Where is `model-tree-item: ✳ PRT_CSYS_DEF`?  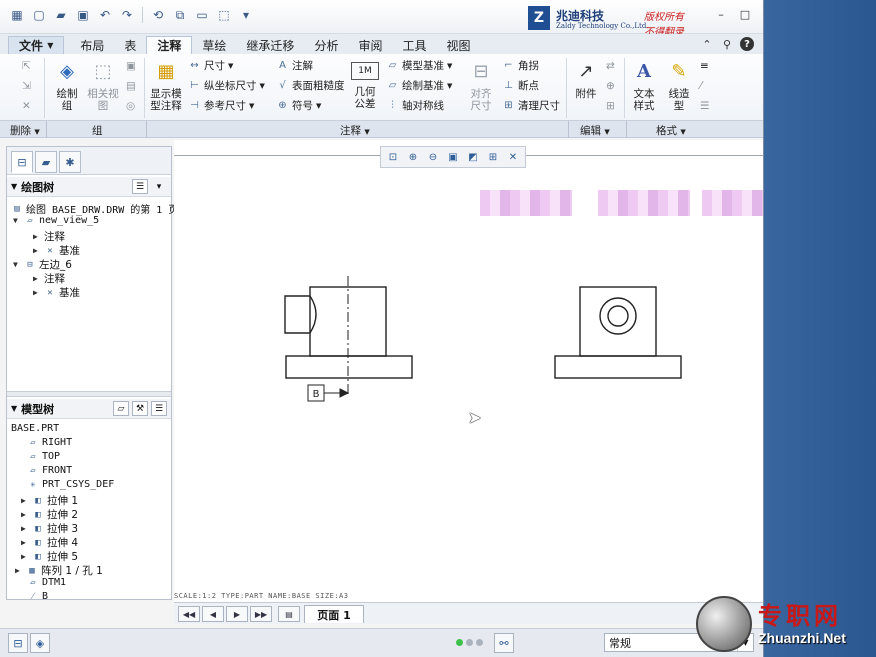
model-tree-item: ✳ PRT_CSYS_DEF is located at coordinates (70, 484).